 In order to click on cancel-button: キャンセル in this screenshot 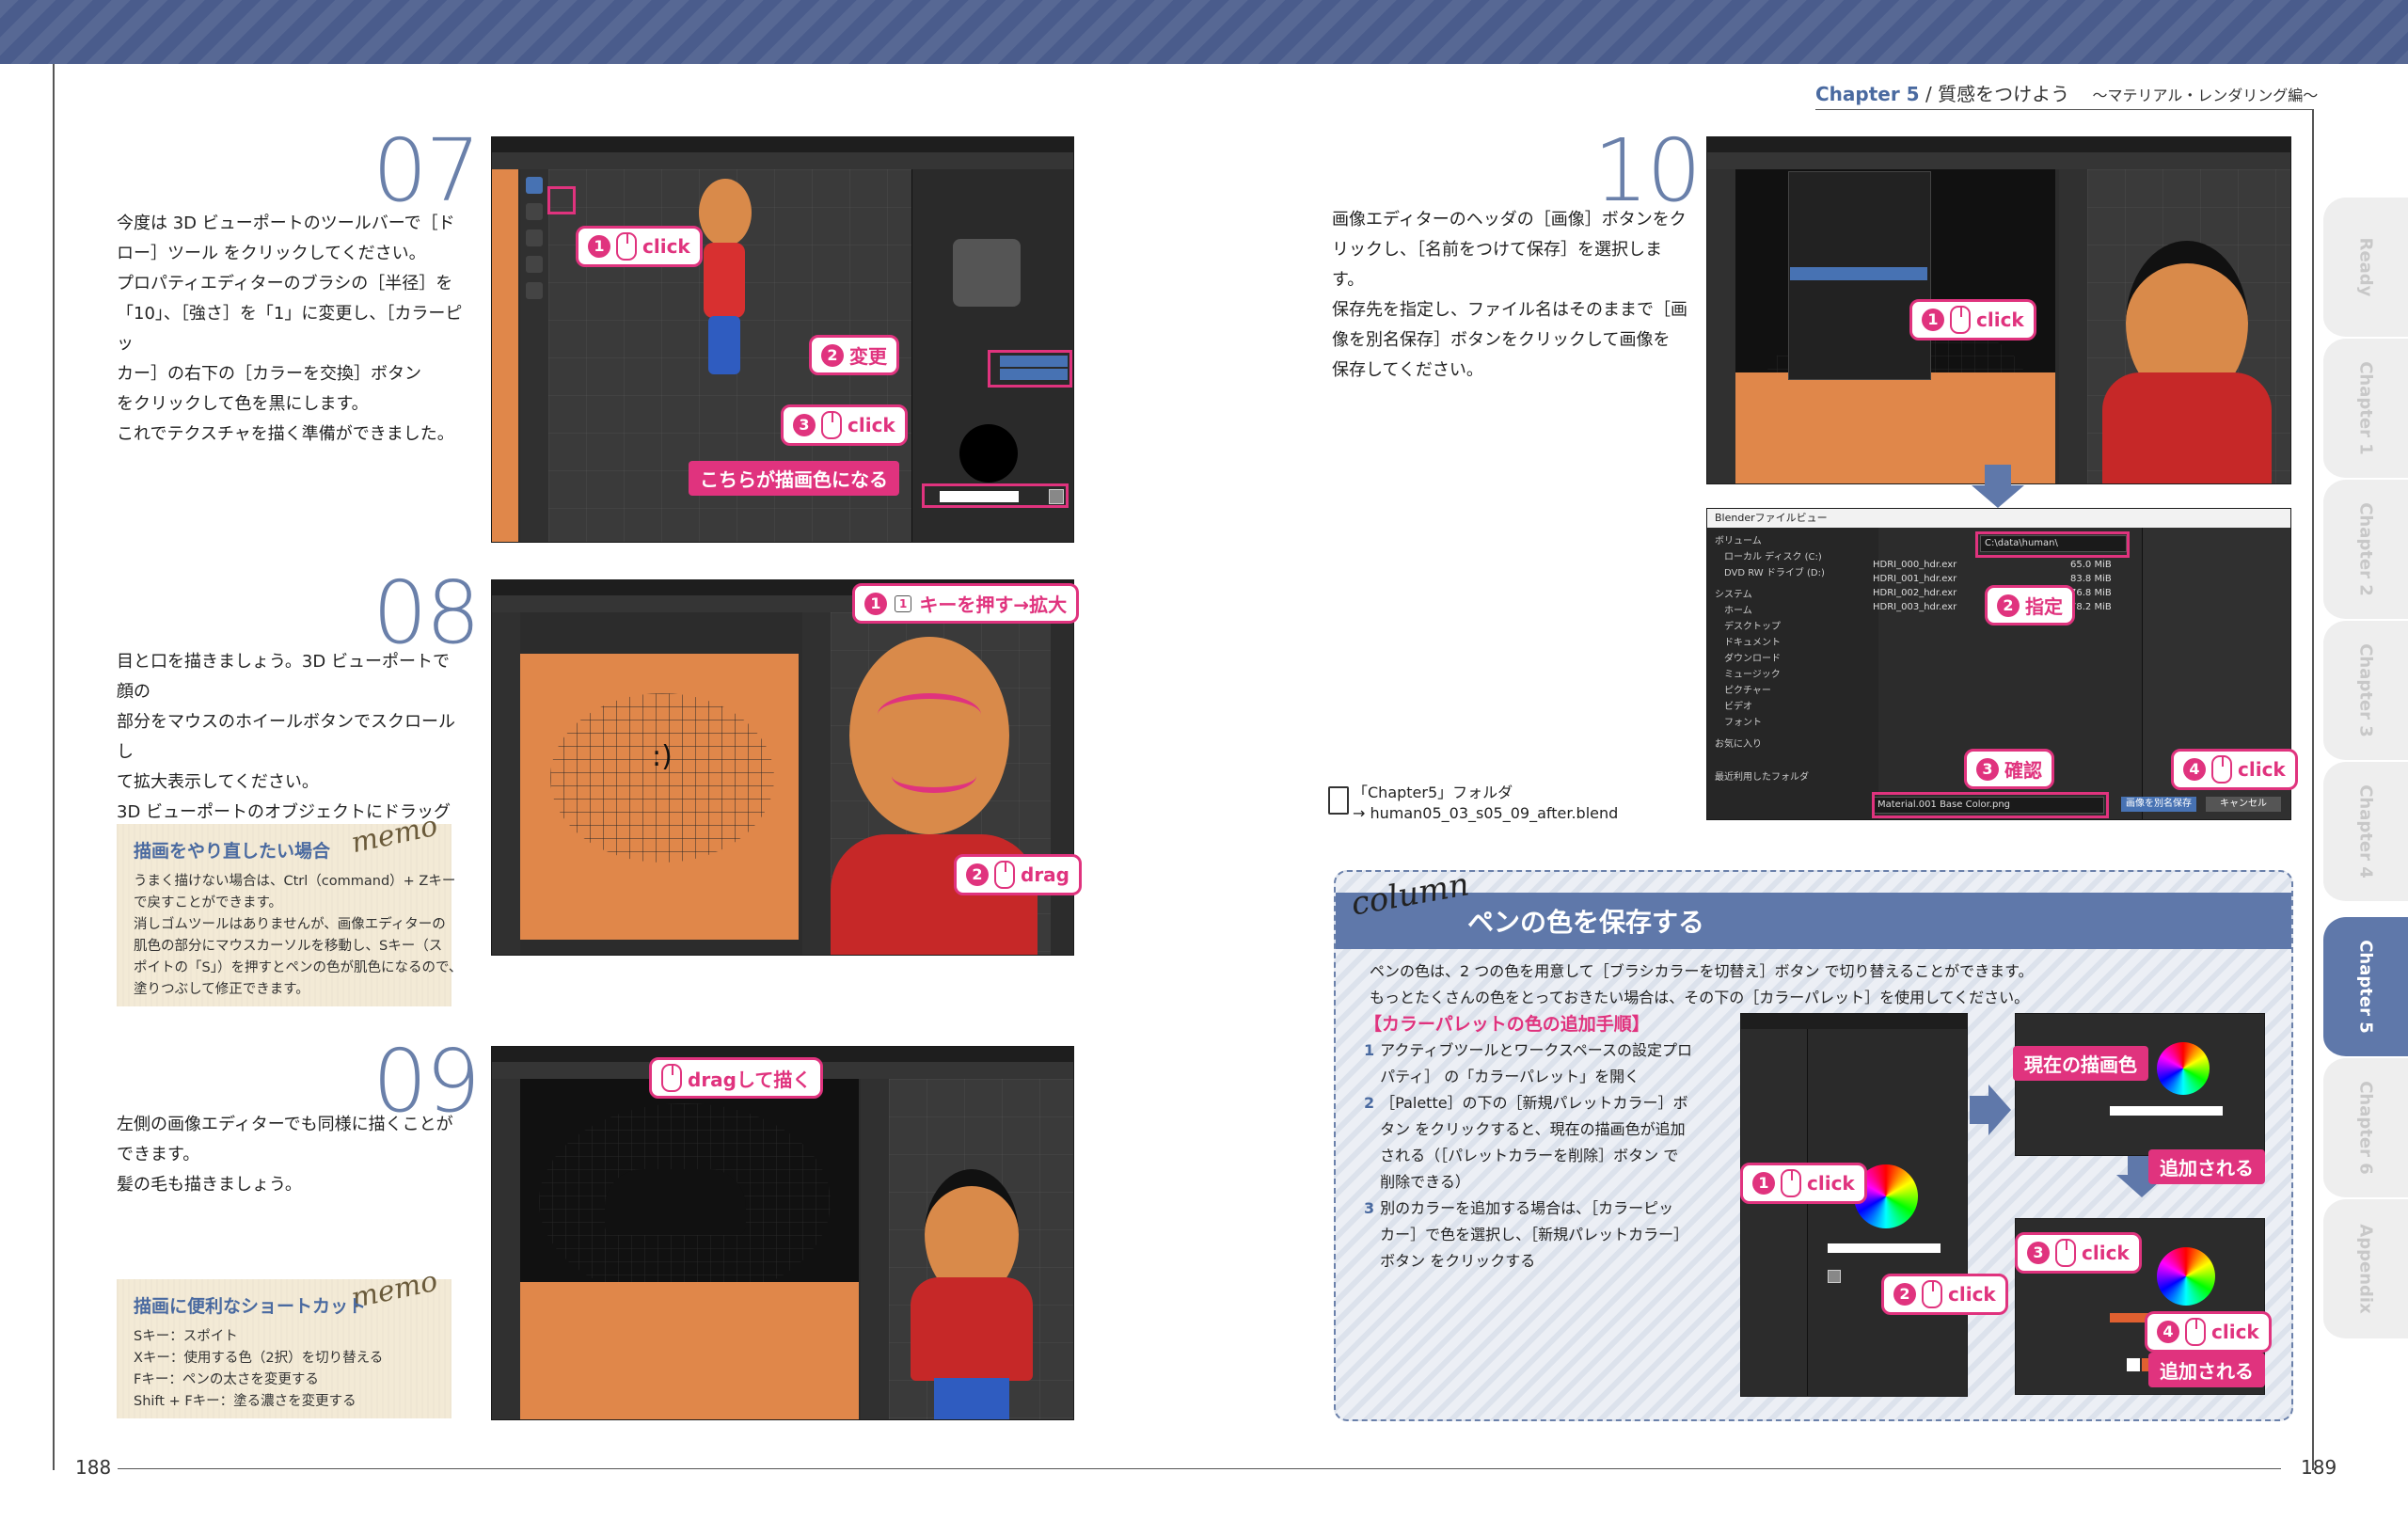, I will do `click(2244, 804)`.